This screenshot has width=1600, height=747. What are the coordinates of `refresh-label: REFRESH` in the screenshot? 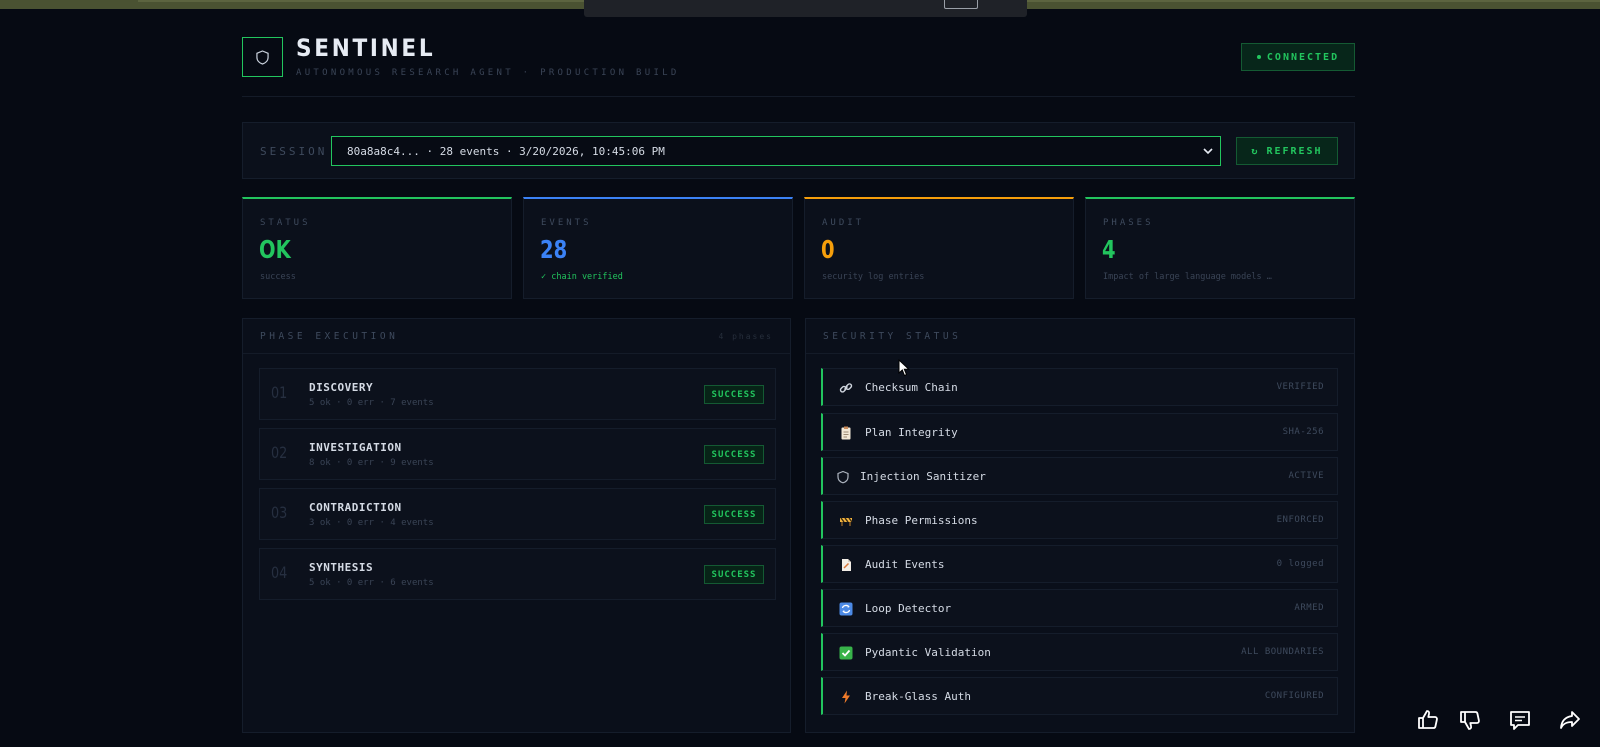 It's located at (1294, 151).